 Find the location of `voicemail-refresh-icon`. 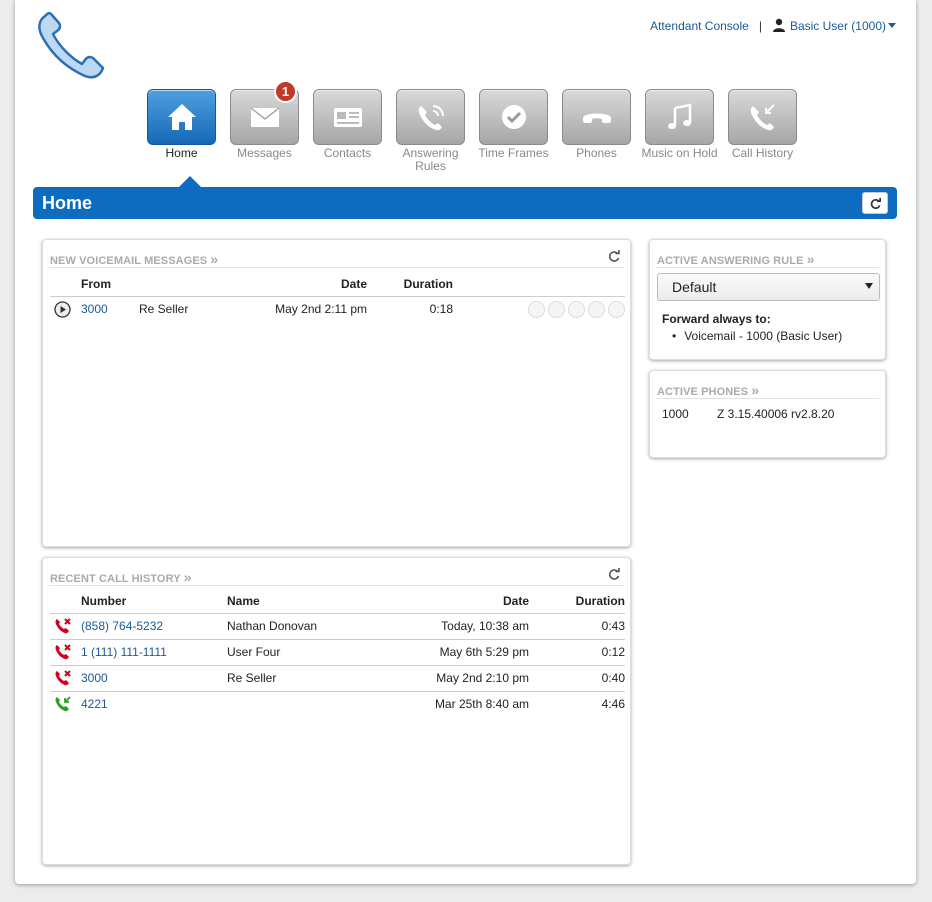

voicemail-refresh-icon is located at coordinates (614, 256).